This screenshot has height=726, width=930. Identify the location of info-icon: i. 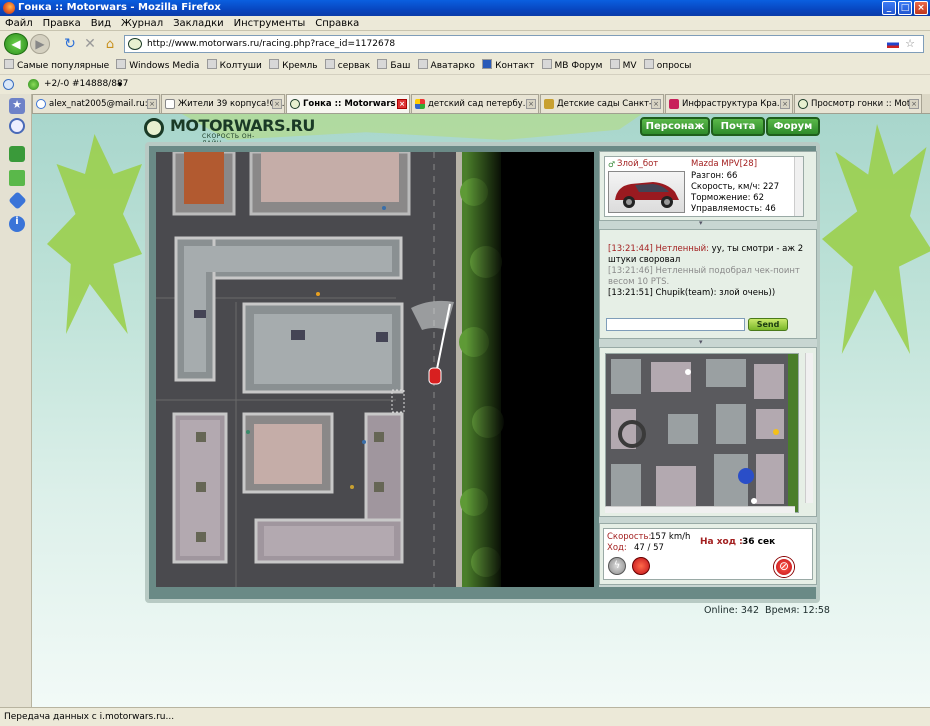
(17, 224).